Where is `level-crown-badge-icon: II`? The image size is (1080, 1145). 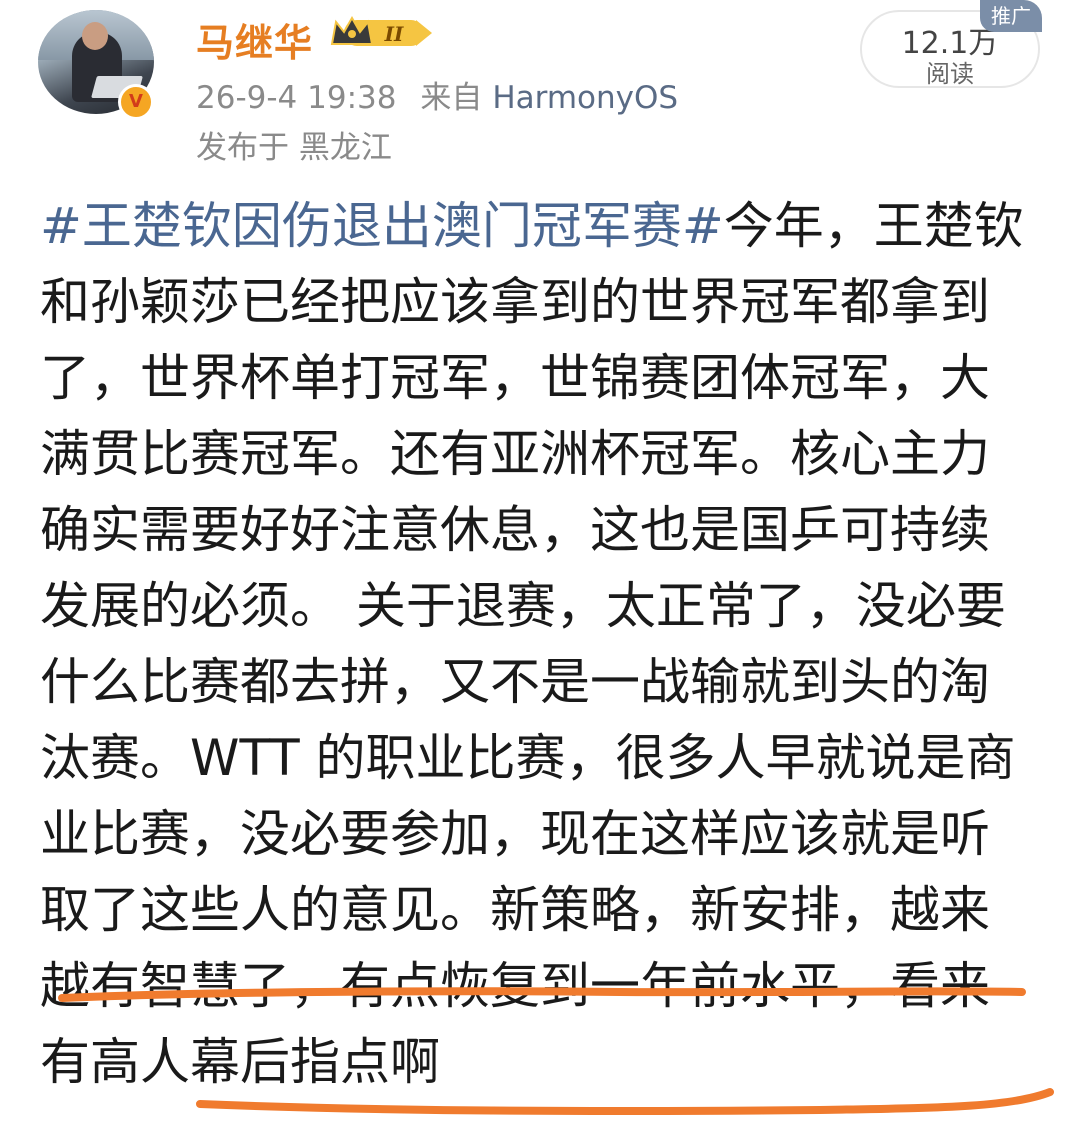
level-crown-badge-icon: II is located at coordinates (382, 33).